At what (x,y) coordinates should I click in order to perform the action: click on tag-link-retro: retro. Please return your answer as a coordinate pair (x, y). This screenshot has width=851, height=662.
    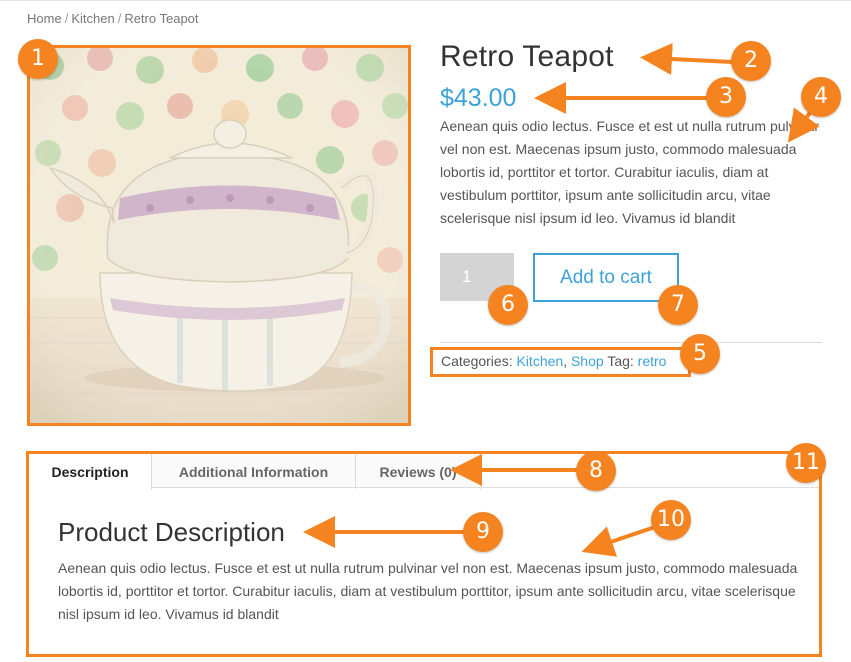
    Looking at the image, I should click on (652, 361).